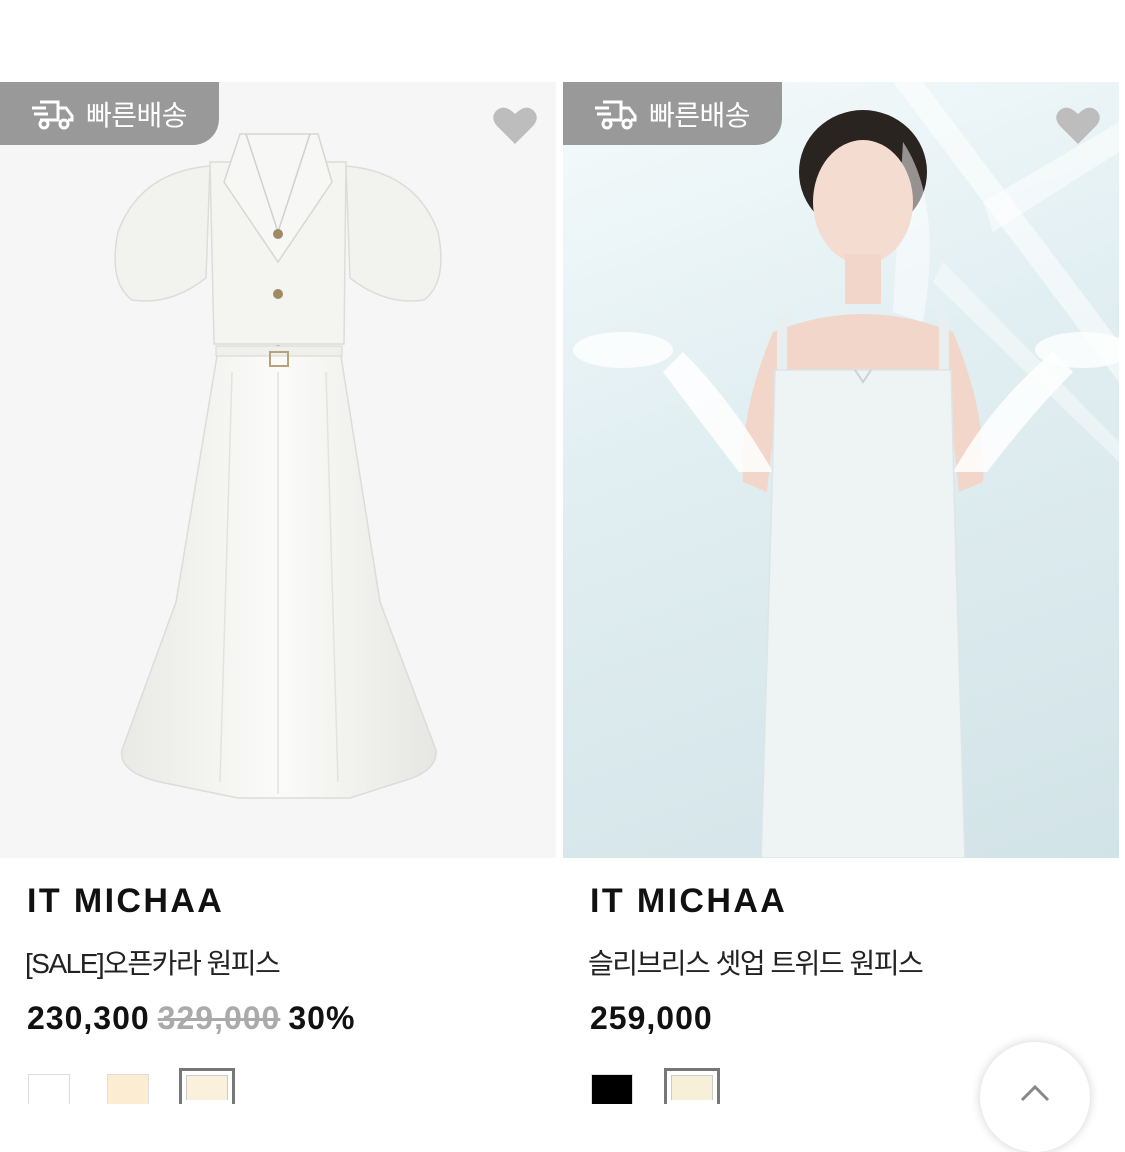 The height and width of the screenshot is (1152, 1125). I want to click on price-row: 259,000, so click(651, 1018).